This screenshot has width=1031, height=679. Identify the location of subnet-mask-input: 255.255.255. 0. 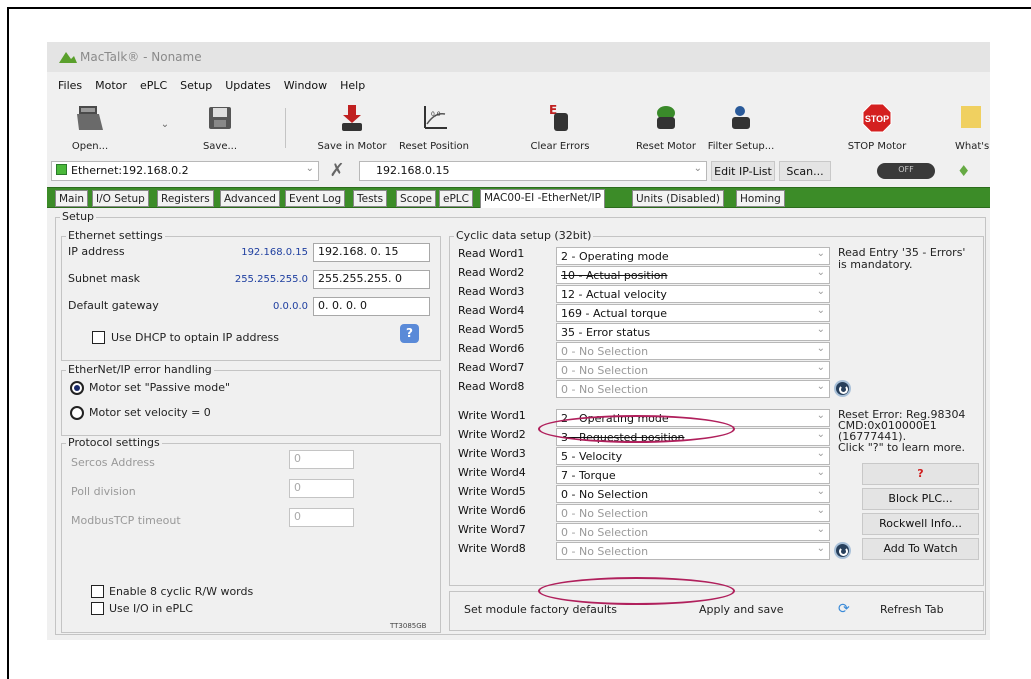
(371, 279).